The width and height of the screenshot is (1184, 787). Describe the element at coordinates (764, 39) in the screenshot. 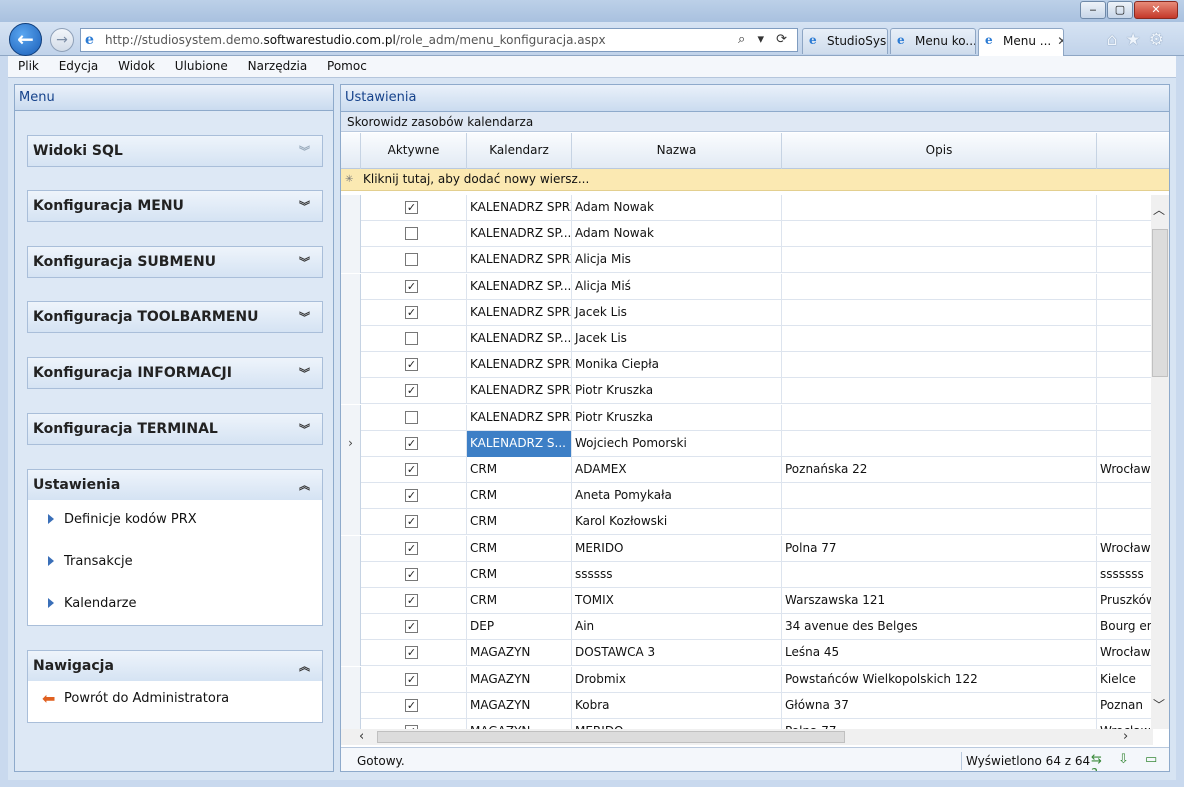

I see `address-tools-icon: ⌕ ▾ ⟳` at that location.